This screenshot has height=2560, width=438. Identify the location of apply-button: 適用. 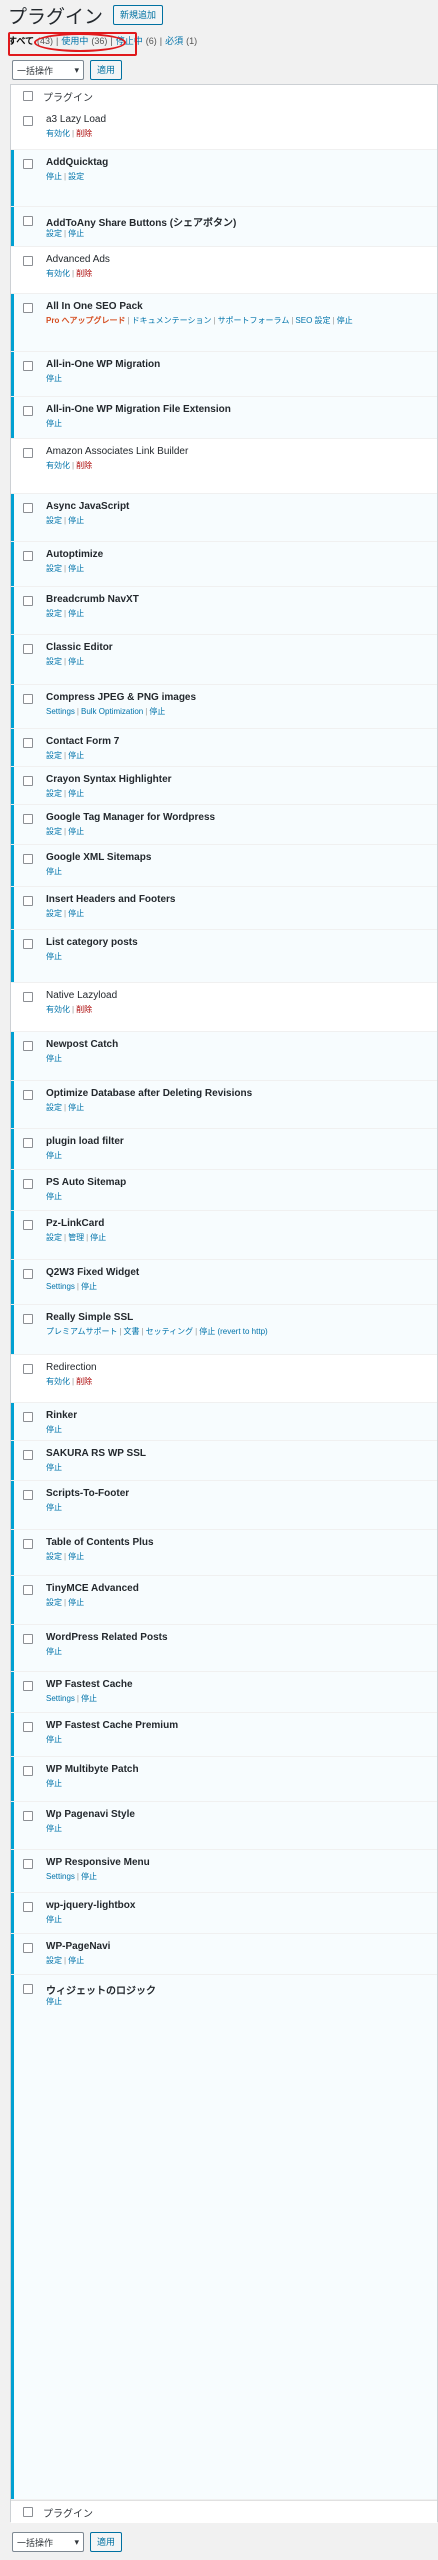
(106, 70).